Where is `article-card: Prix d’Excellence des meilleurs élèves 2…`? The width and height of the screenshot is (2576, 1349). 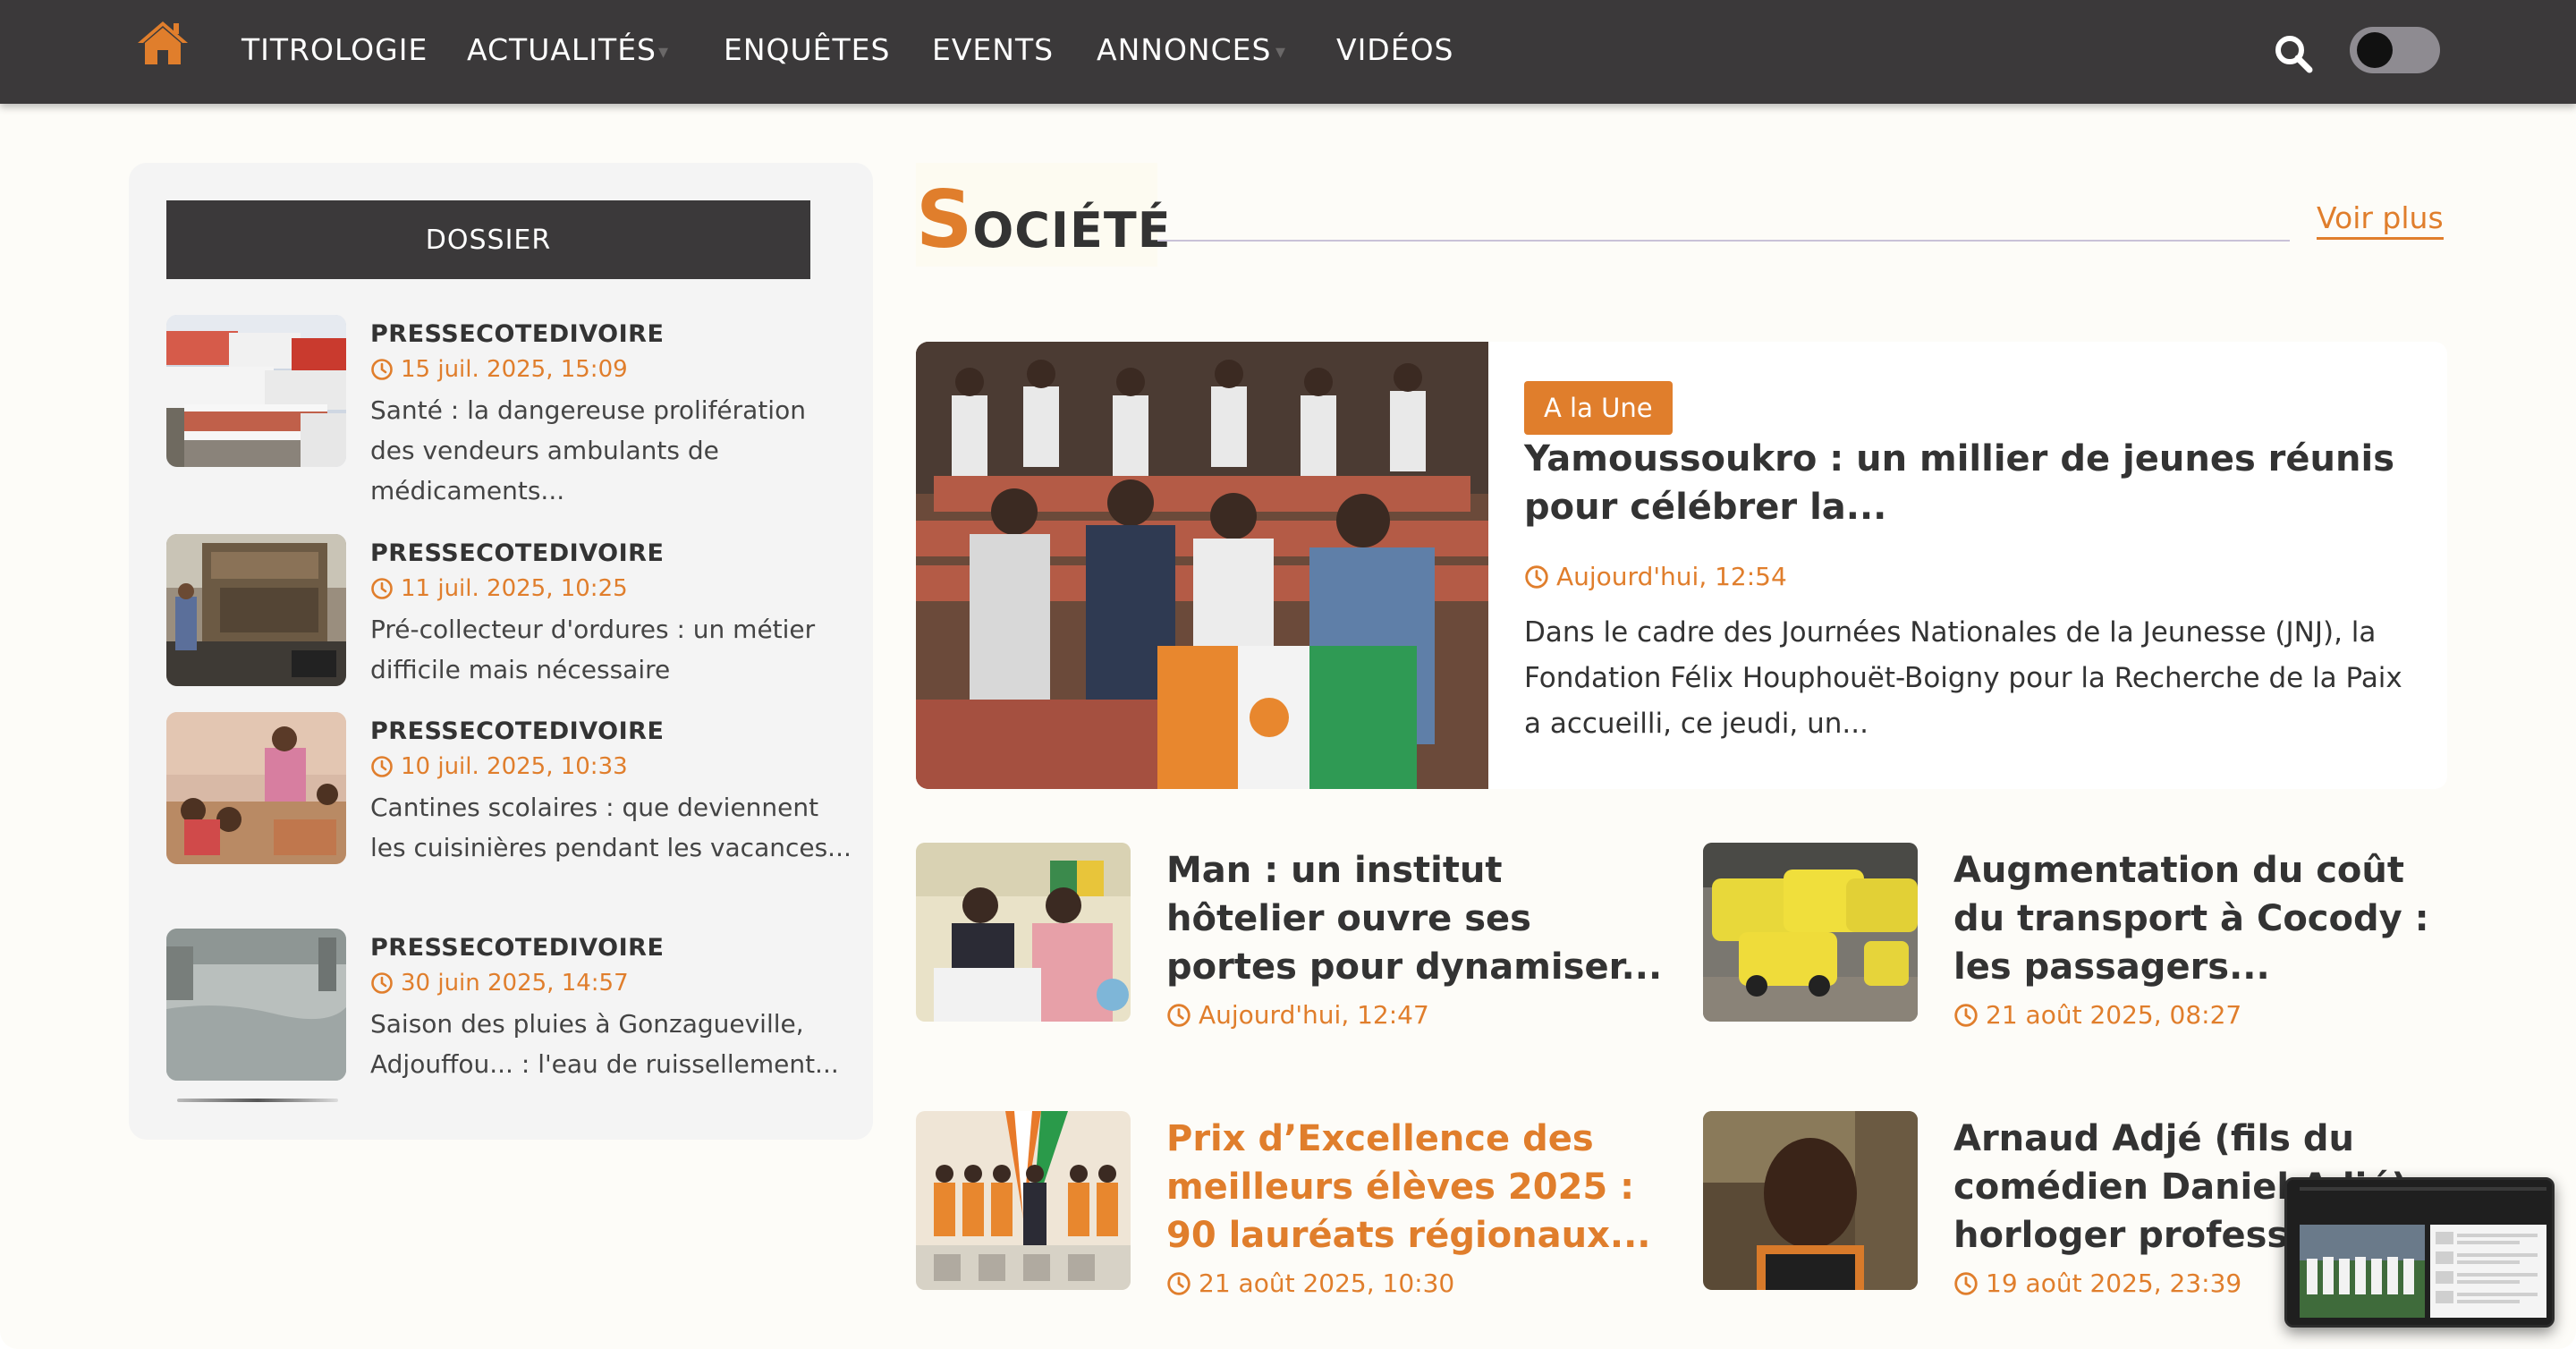 article-card: Prix d’Excellence des meilleurs élèves 2… is located at coordinates (1296, 1218).